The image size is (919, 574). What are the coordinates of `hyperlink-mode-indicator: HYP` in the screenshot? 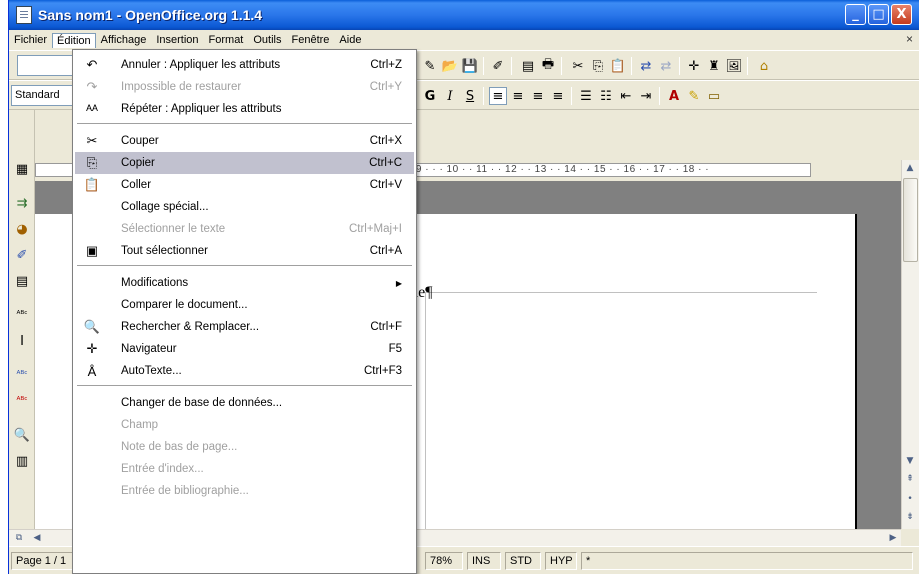 It's located at (561, 561).